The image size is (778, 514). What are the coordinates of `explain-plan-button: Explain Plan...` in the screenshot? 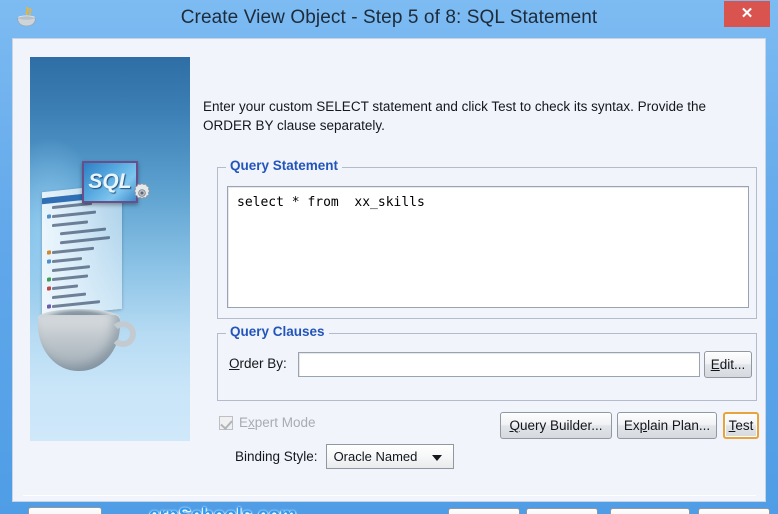 It's located at (667, 425).